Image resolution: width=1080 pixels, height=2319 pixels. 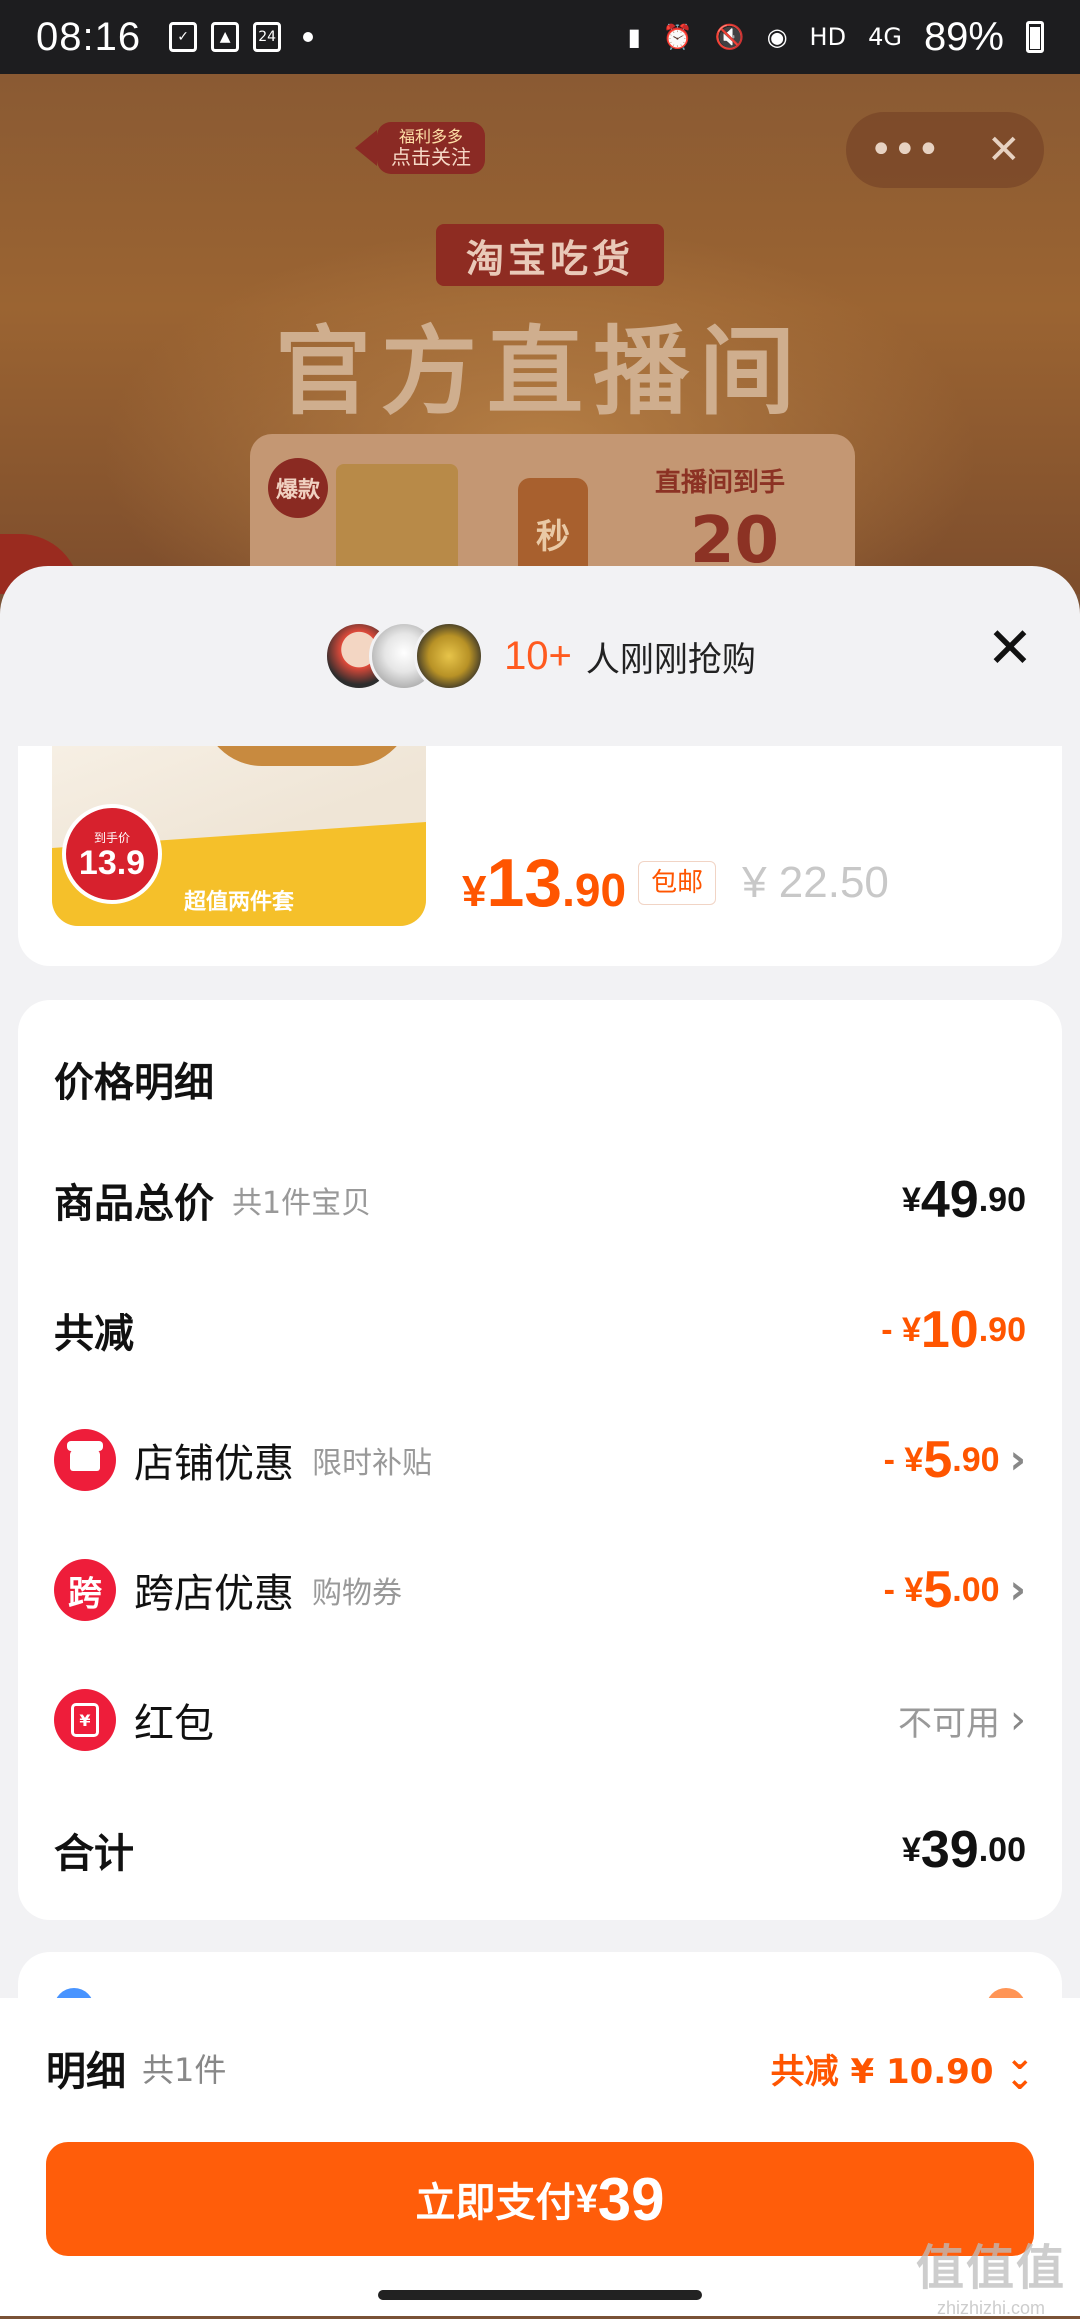 I want to click on home-indicator, so click(x=540, y=2295).